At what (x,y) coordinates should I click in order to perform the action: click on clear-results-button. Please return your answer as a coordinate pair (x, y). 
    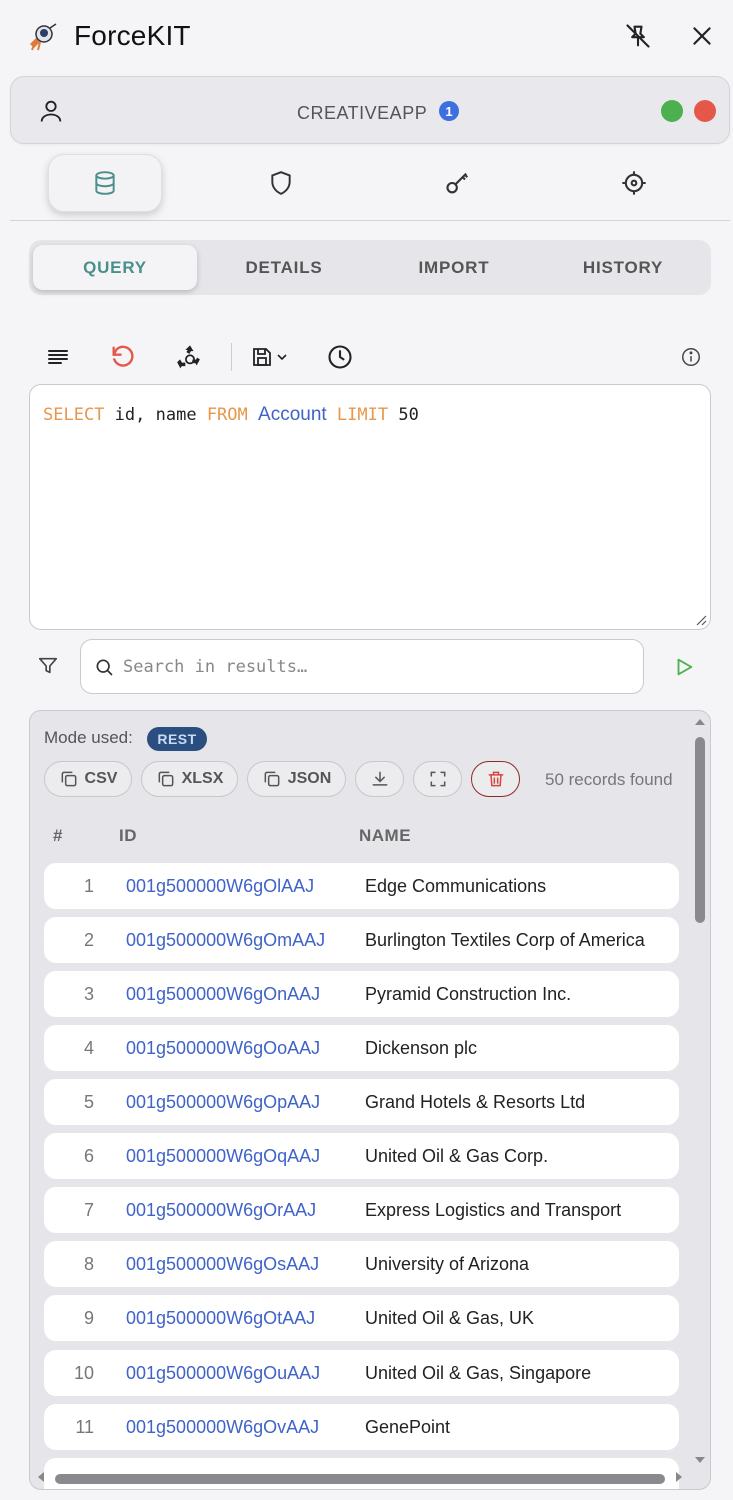
    Looking at the image, I should click on (190, 357).